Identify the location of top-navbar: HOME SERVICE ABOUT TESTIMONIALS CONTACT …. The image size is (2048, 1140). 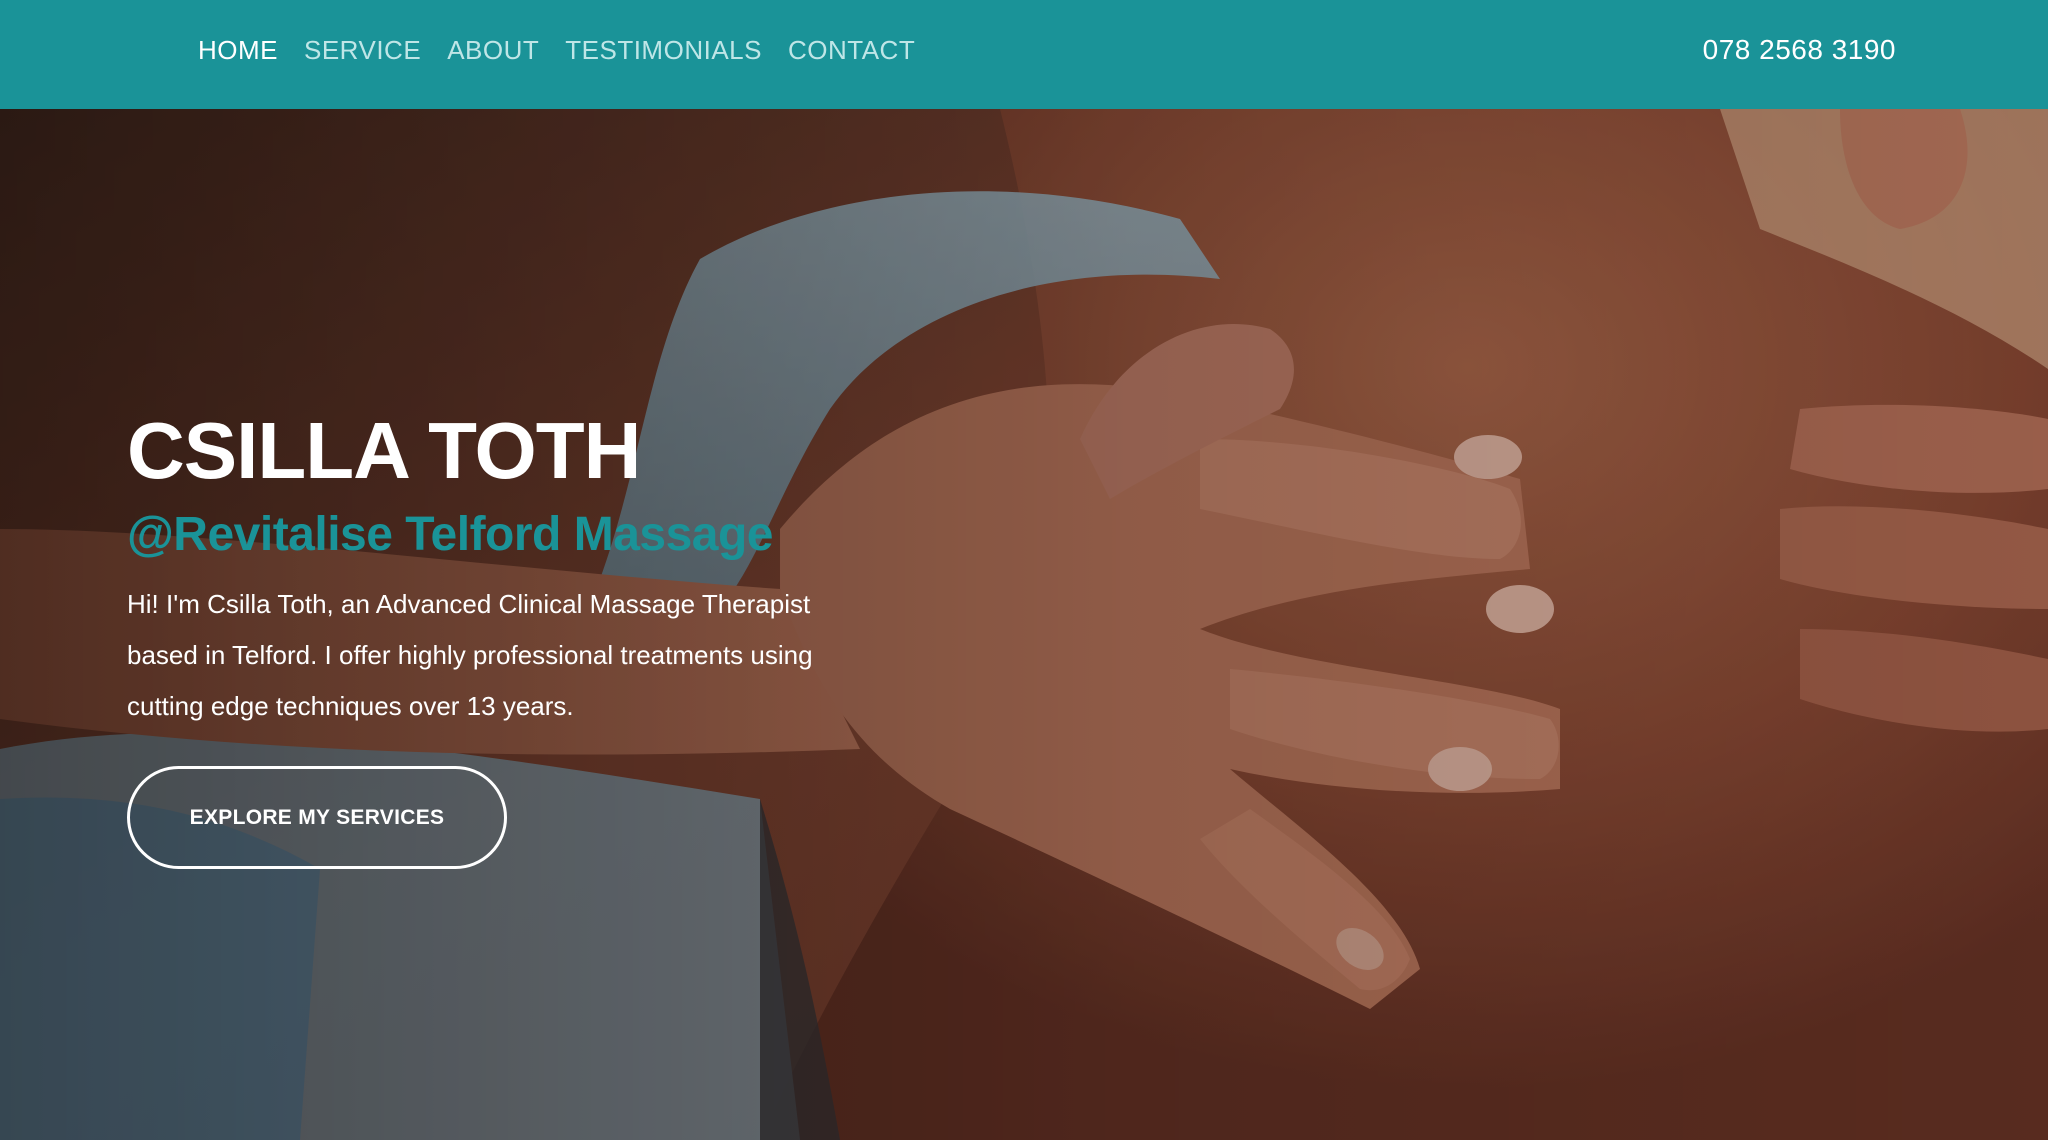
(1024, 54).